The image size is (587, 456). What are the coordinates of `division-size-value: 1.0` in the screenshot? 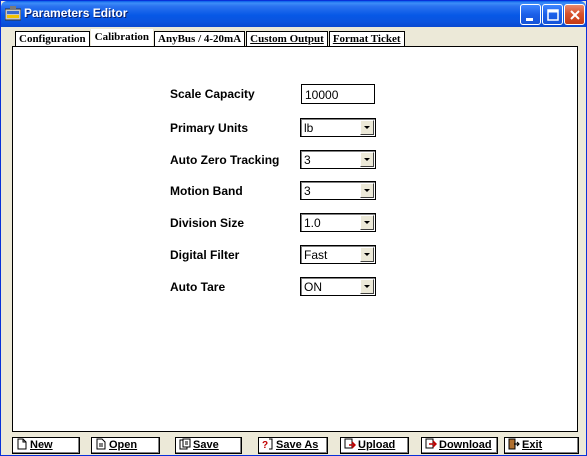 It's located at (312, 223).